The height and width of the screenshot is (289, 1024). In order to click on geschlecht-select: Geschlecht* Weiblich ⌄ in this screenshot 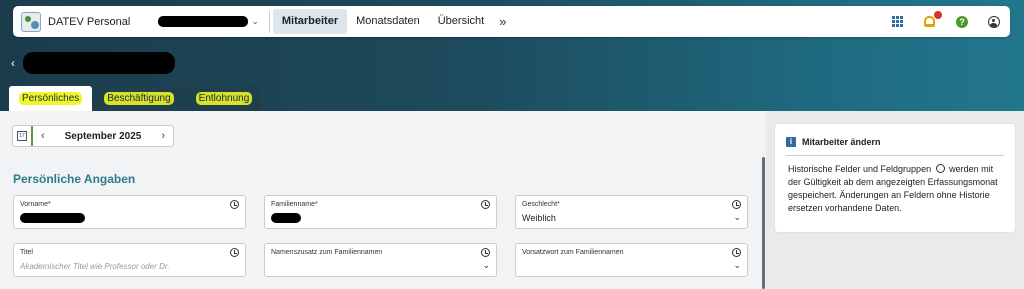, I will do `click(631, 212)`.